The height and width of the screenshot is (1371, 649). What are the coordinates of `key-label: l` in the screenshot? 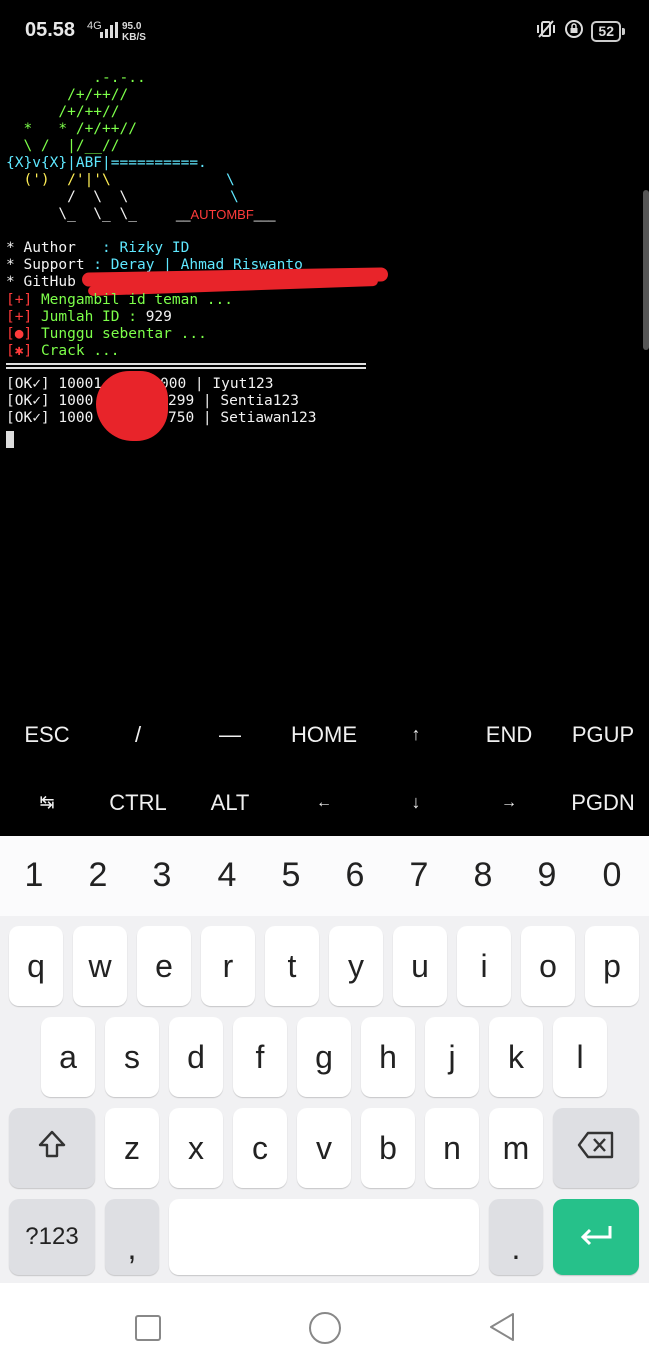 It's located at (580, 1056).